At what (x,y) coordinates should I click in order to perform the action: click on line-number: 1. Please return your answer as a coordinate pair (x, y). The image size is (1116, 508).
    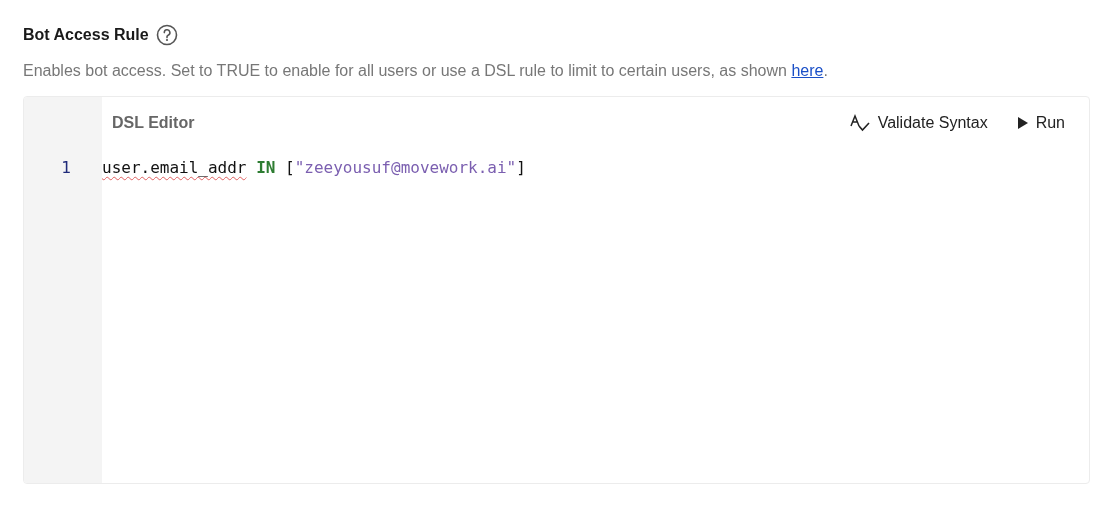
    Looking at the image, I should click on (66, 168).